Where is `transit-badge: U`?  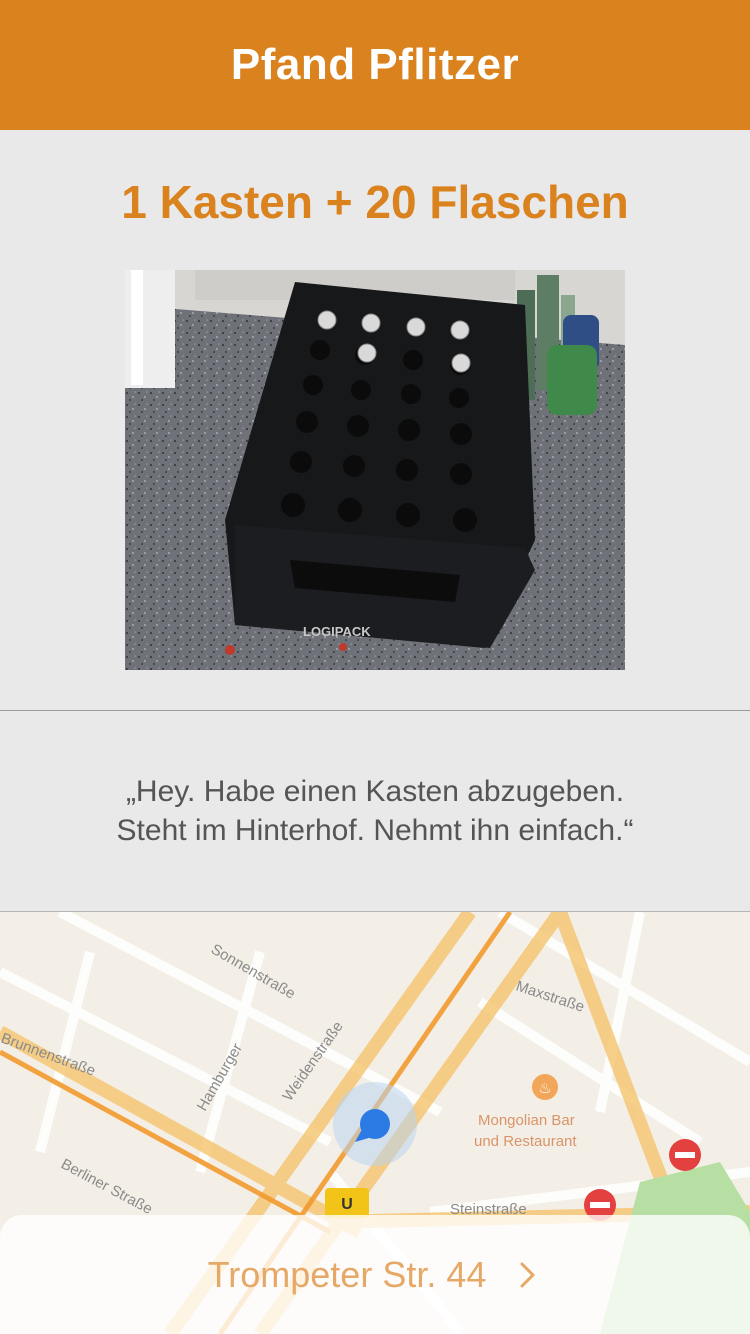
transit-badge: U is located at coordinates (347, 1203).